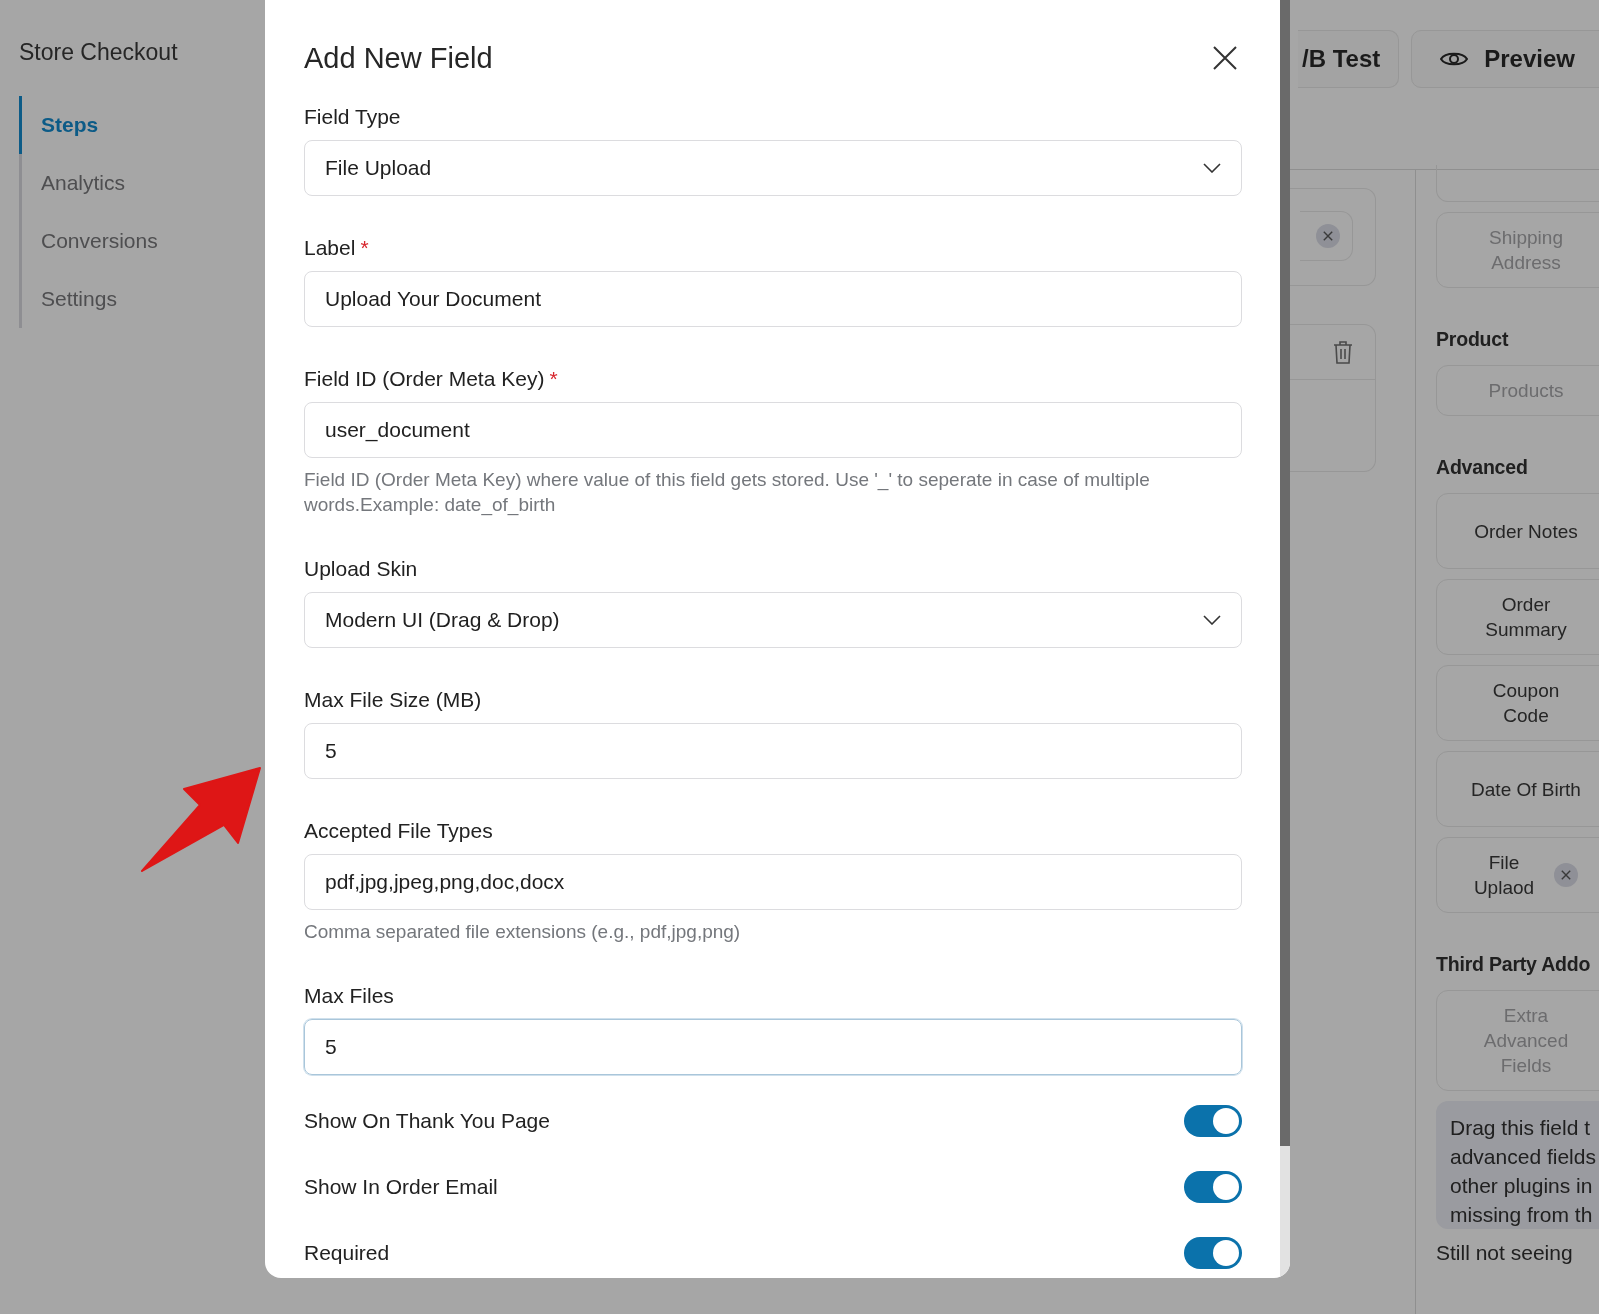 The width and height of the screenshot is (1599, 1314). What do you see at coordinates (361, 569) in the screenshot?
I see `field-label: Upload Skin` at bounding box center [361, 569].